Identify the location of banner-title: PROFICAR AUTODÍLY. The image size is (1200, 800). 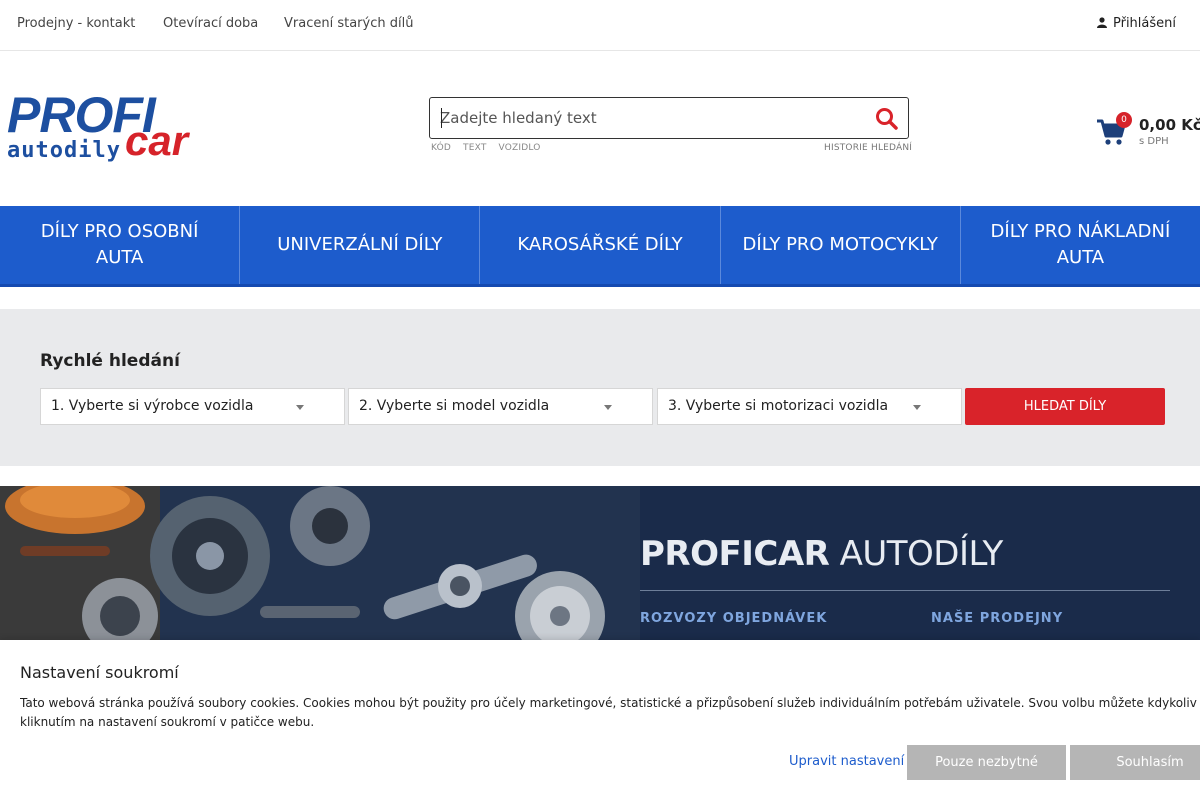
(821, 554).